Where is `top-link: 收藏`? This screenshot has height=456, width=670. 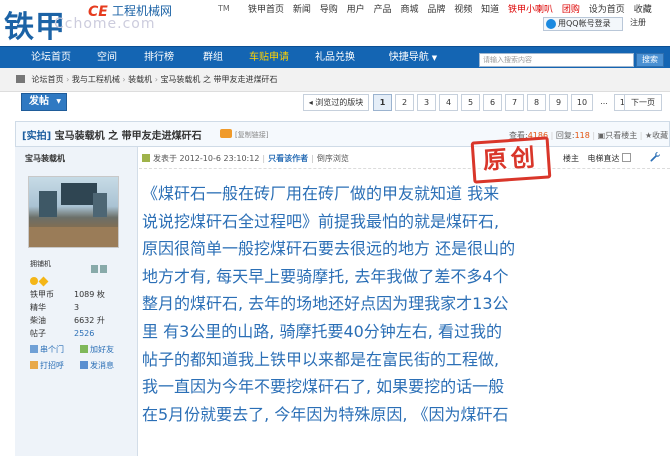 top-link: 收藏 is located at coordinates (643, 10).